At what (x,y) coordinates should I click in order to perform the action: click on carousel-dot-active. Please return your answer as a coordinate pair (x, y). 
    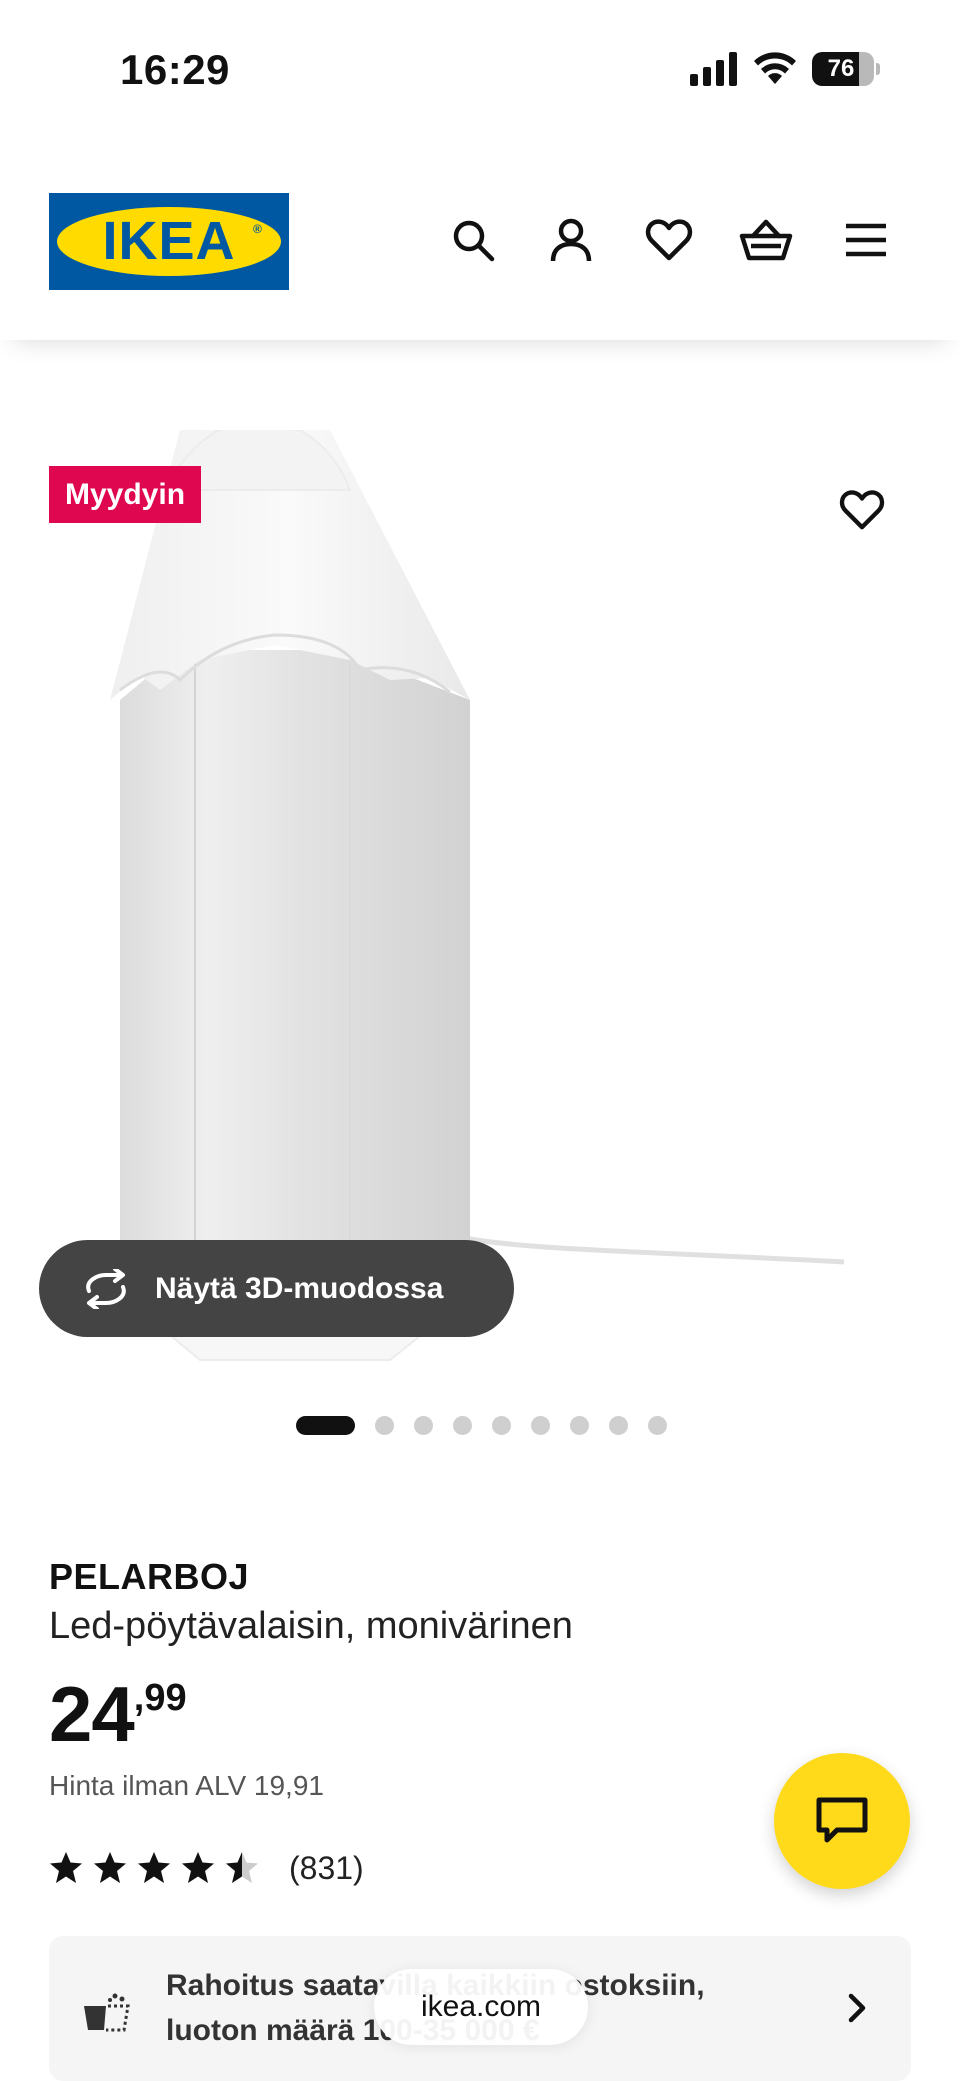
    Looking at the image, I should click on (325, 1425).